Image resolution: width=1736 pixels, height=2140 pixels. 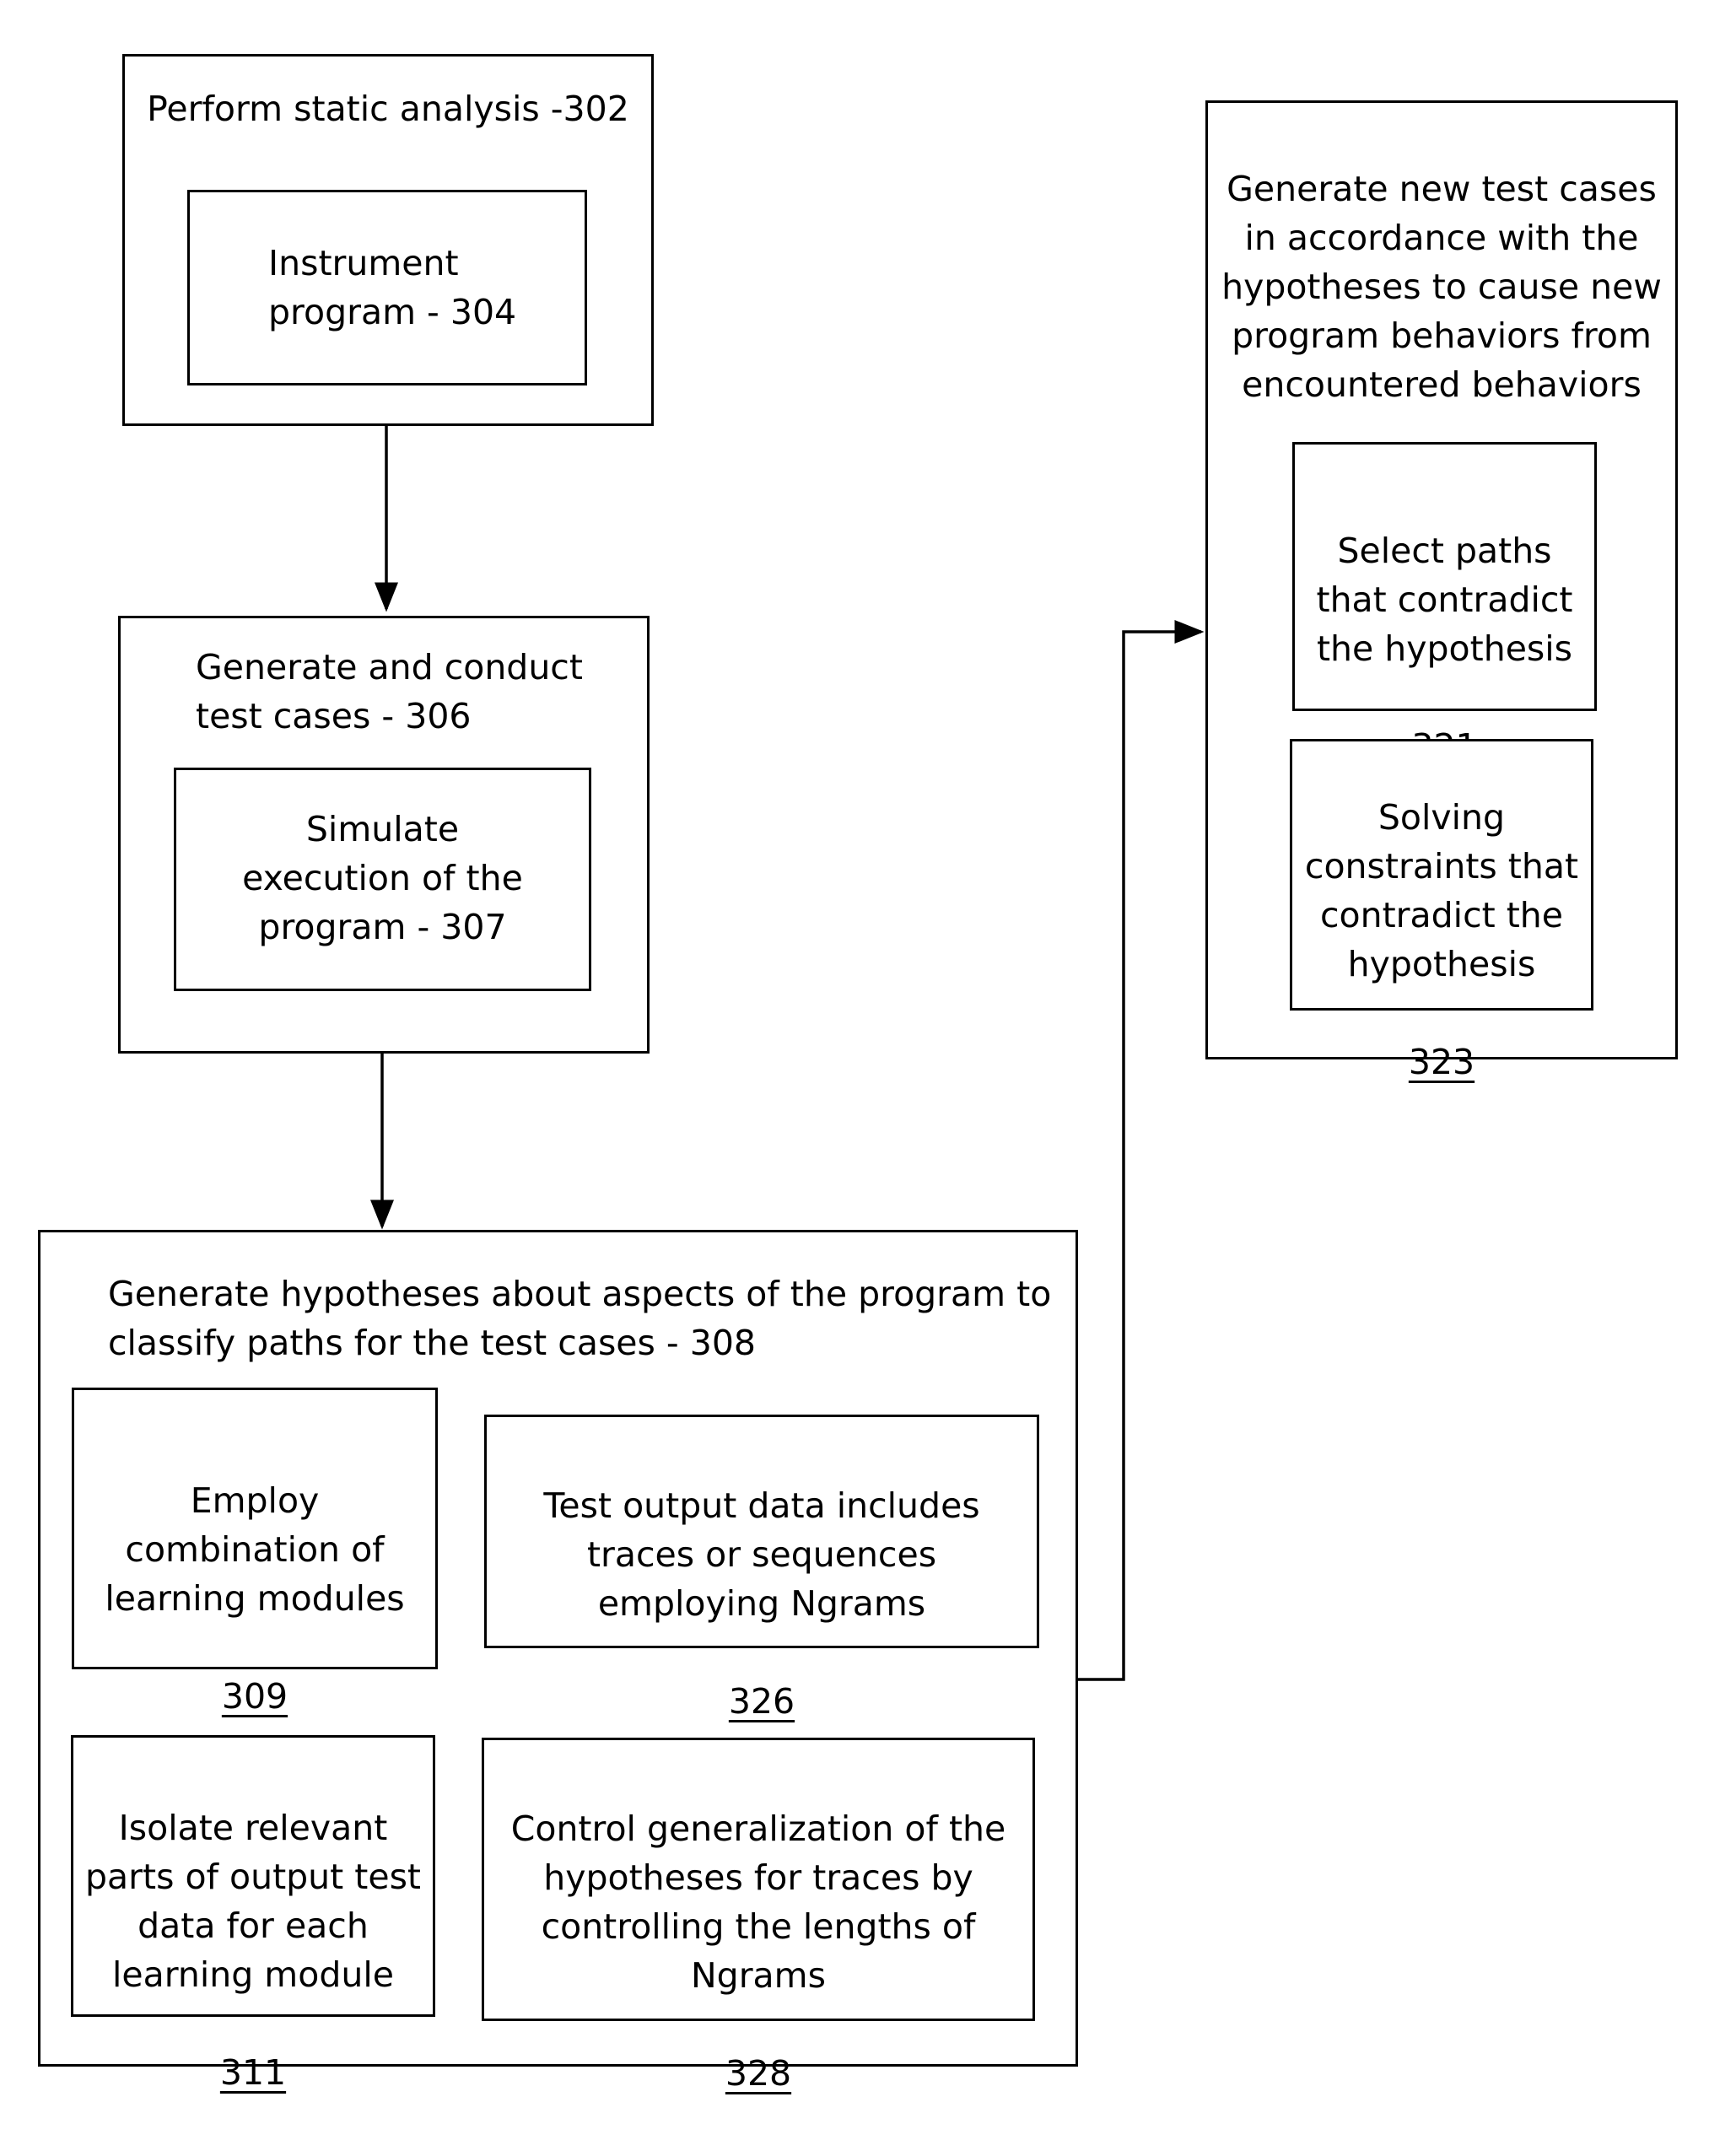 What do you see at coordinates (389, 691) in the screenshot?
I see `node-306-label: Generate and conduct test cases - 306` at bounding box center [389, 691].